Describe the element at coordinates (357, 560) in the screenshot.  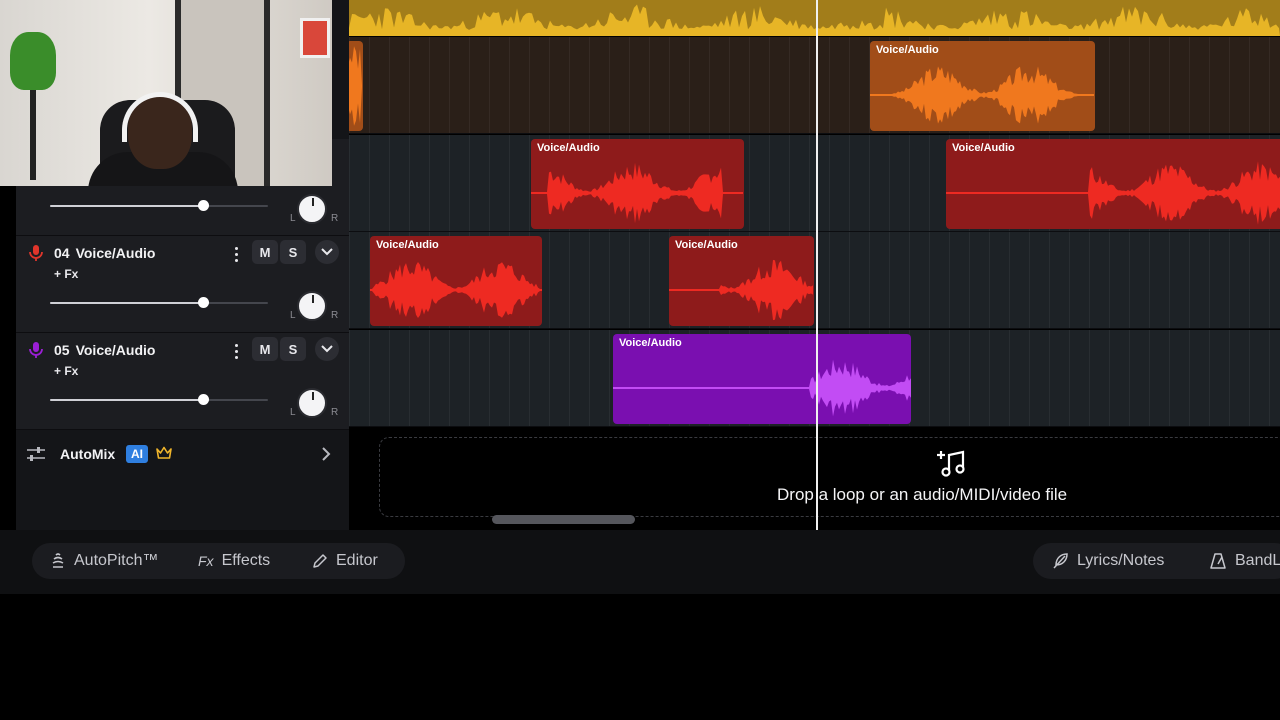
I see `editor-label: Editor` at that location.